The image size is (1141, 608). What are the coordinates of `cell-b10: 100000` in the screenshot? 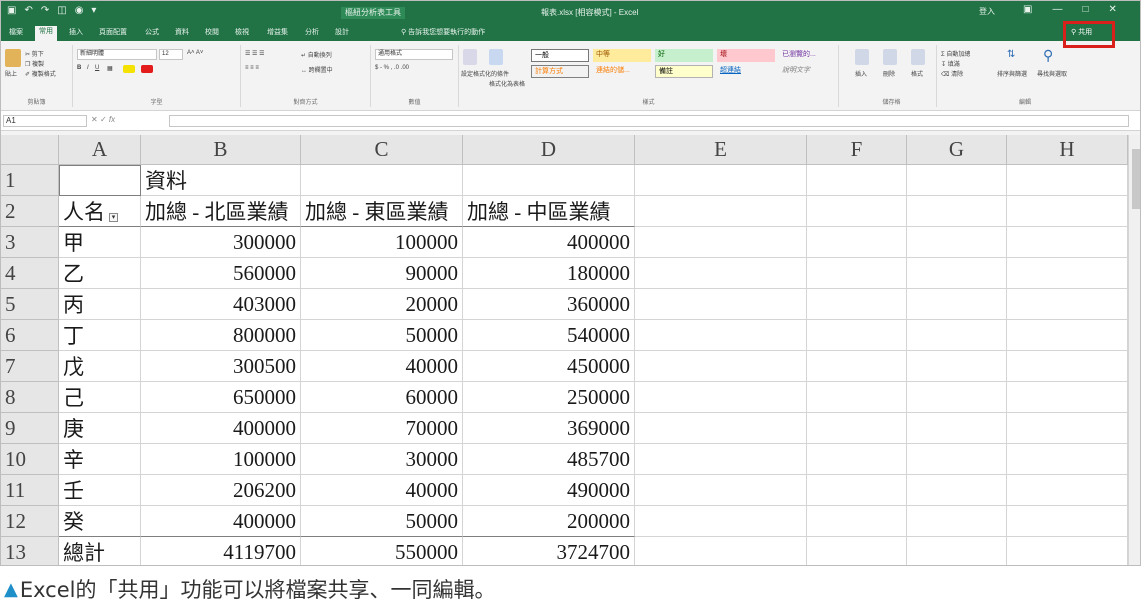 It's located at (221, 459).